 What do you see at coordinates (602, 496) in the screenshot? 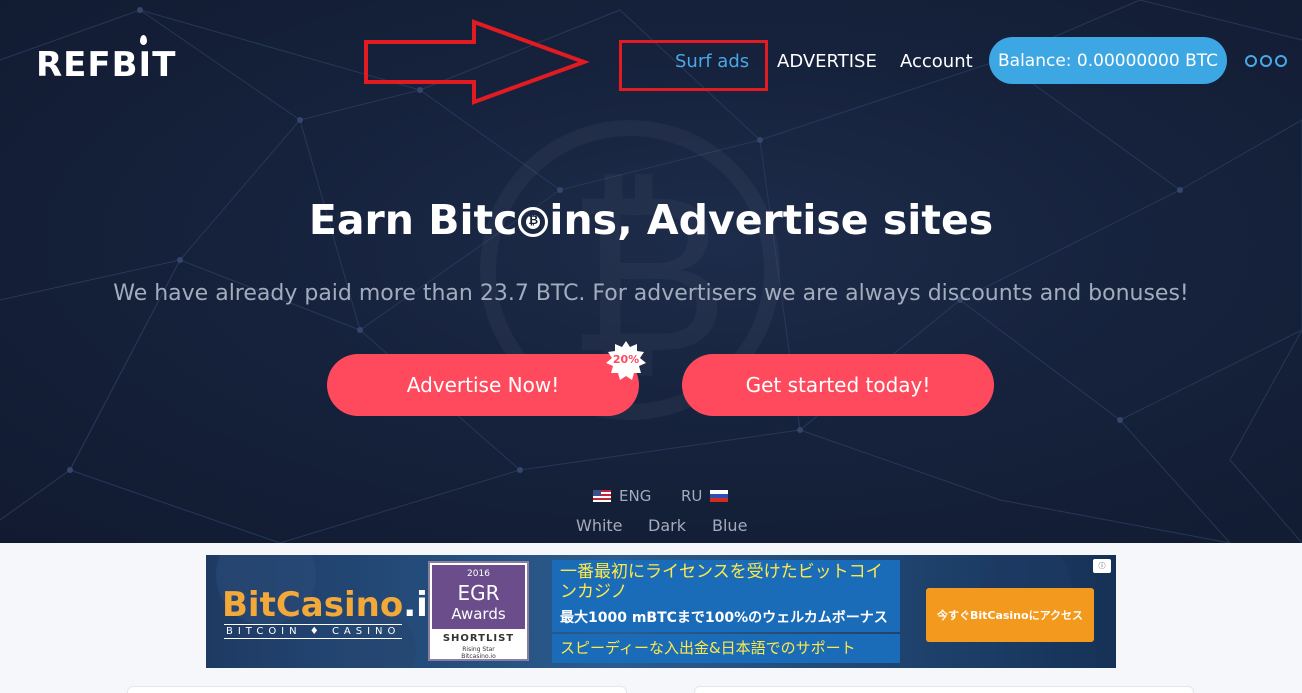
I see `us-flag-icon` at bounding box center [602, 496].